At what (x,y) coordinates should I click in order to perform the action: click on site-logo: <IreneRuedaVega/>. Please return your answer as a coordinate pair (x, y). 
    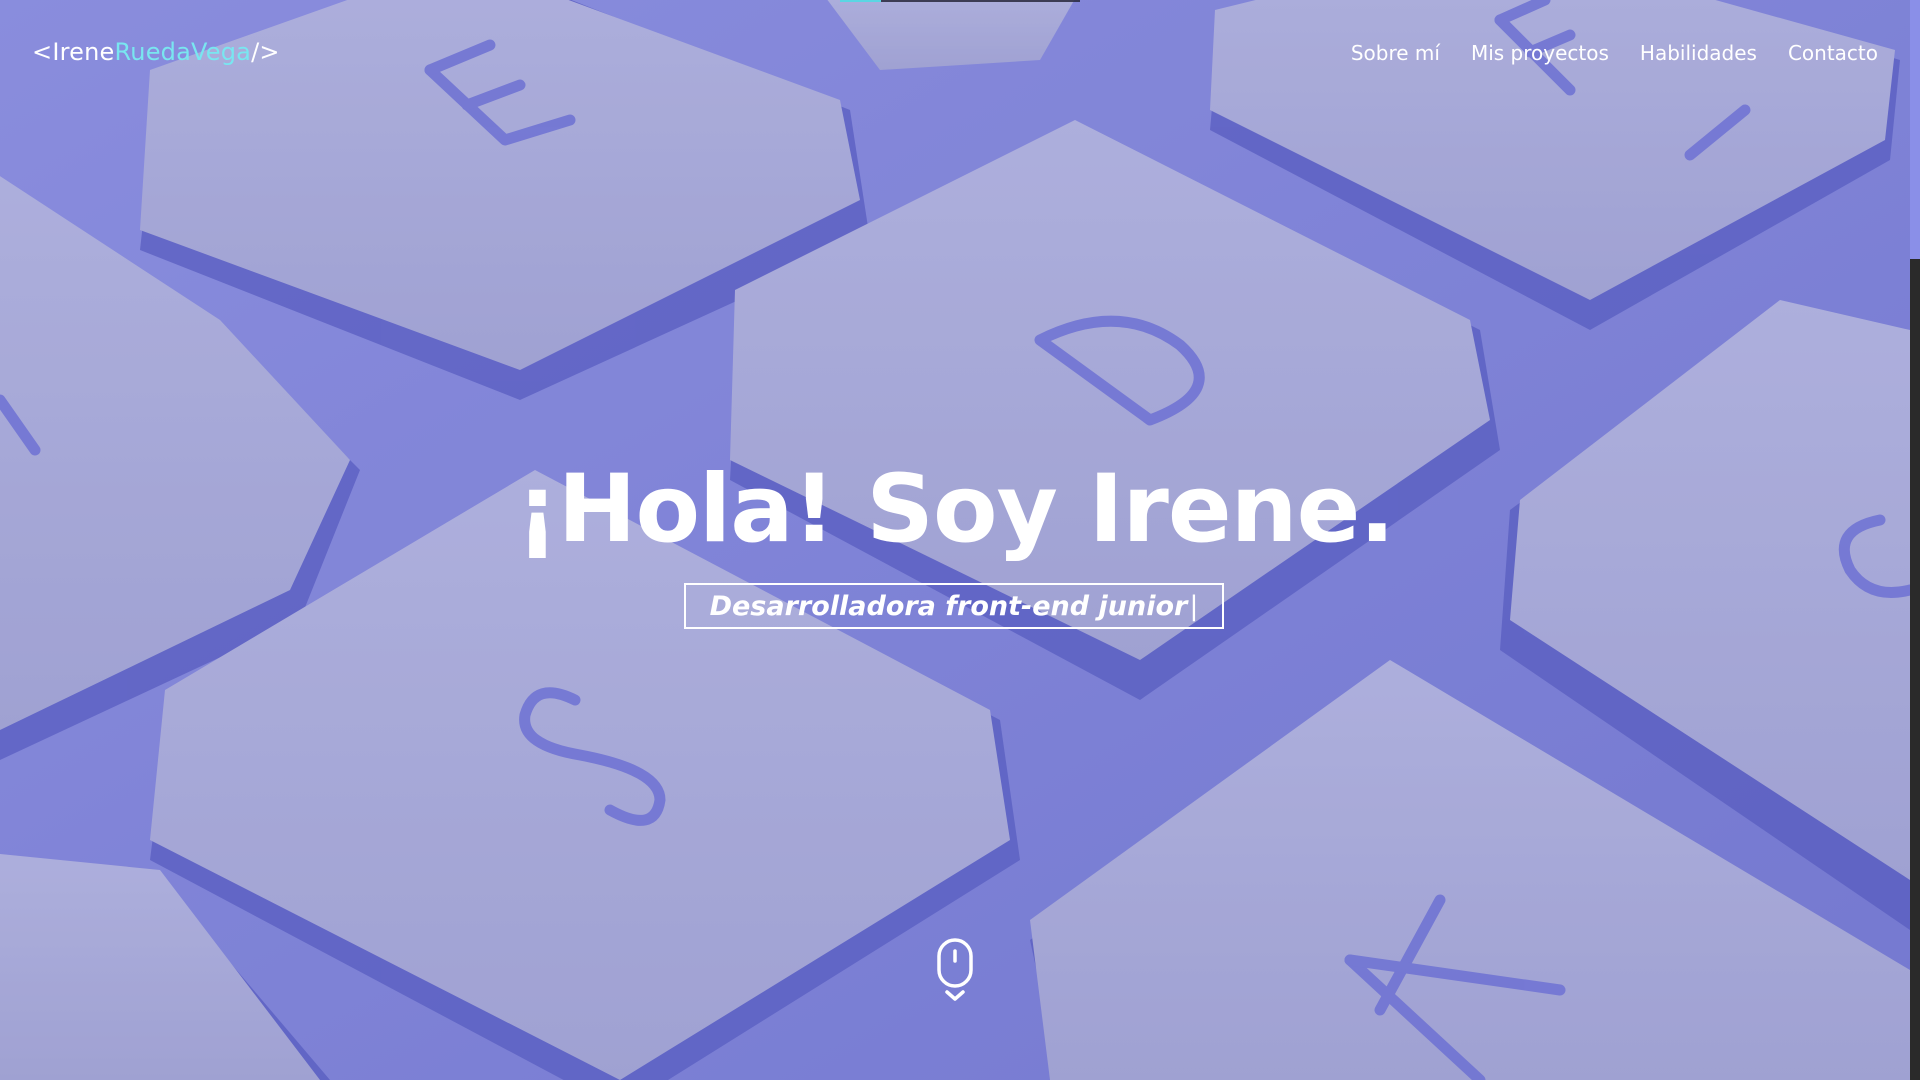
    Looking at the image, I should click on (156, 52).